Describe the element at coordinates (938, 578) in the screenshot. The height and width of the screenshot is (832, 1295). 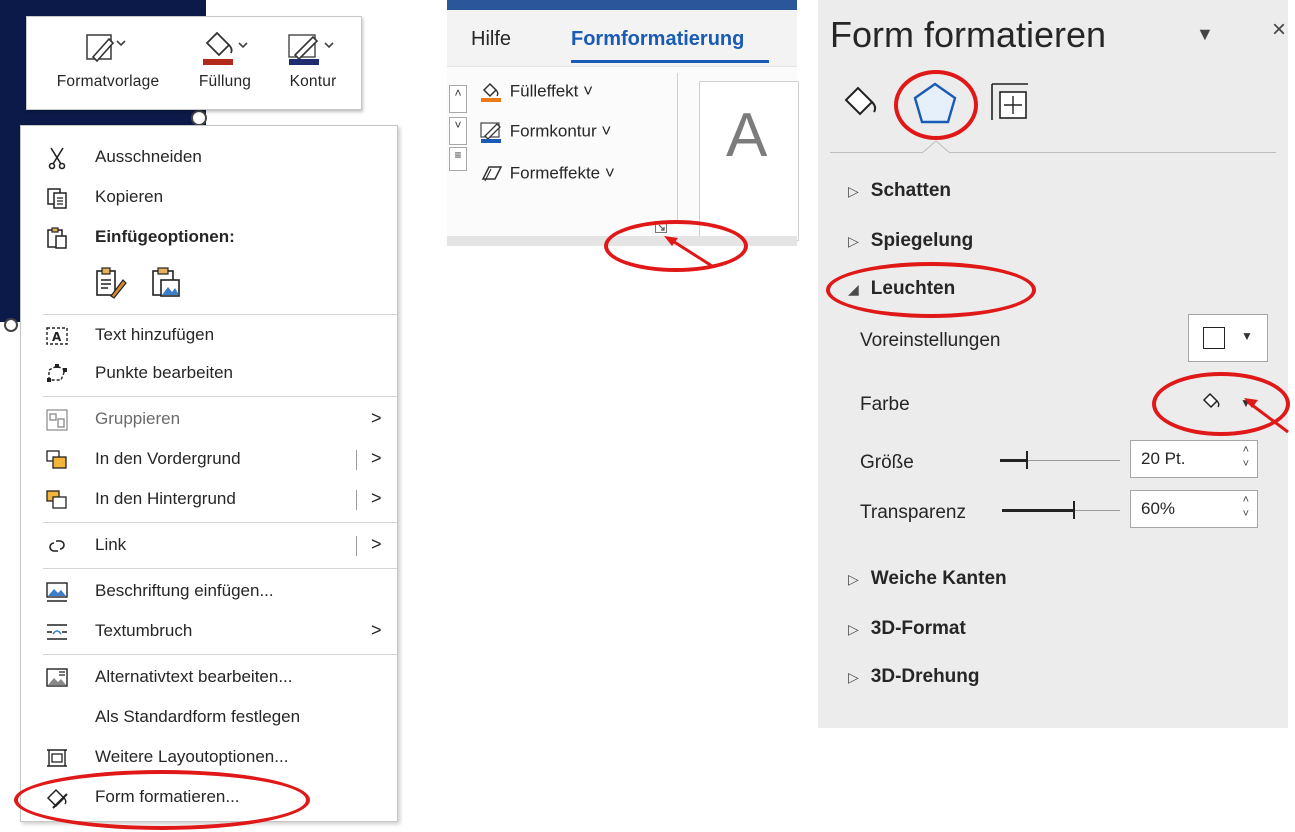
I see `section-label: Weiche Kanten` at that location.